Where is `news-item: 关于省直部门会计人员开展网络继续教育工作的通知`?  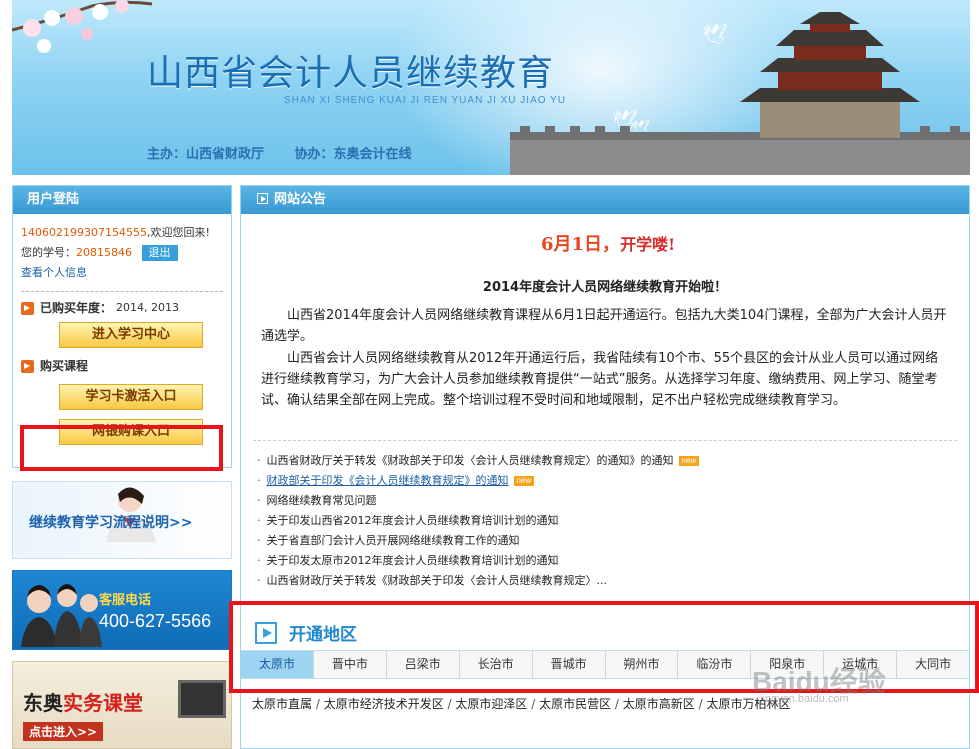
news-item: 关于省直部门会计人员开展网络继续教育工作的通知 is located at coordinates (607, 541).